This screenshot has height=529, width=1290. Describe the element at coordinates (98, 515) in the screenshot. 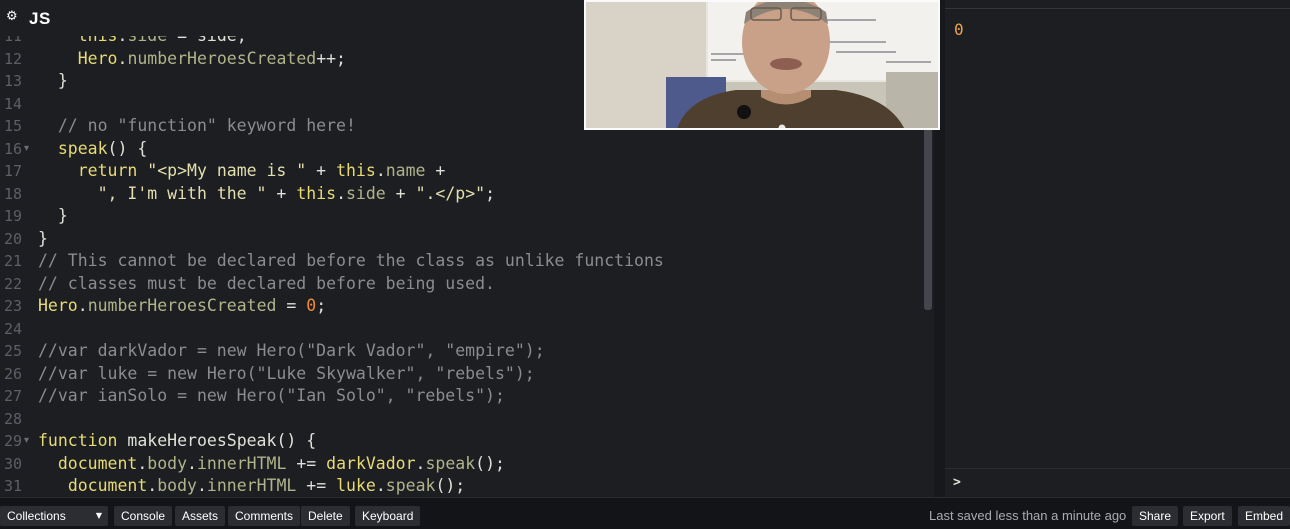

I see `chevron-down-icon: ▼` at that location.